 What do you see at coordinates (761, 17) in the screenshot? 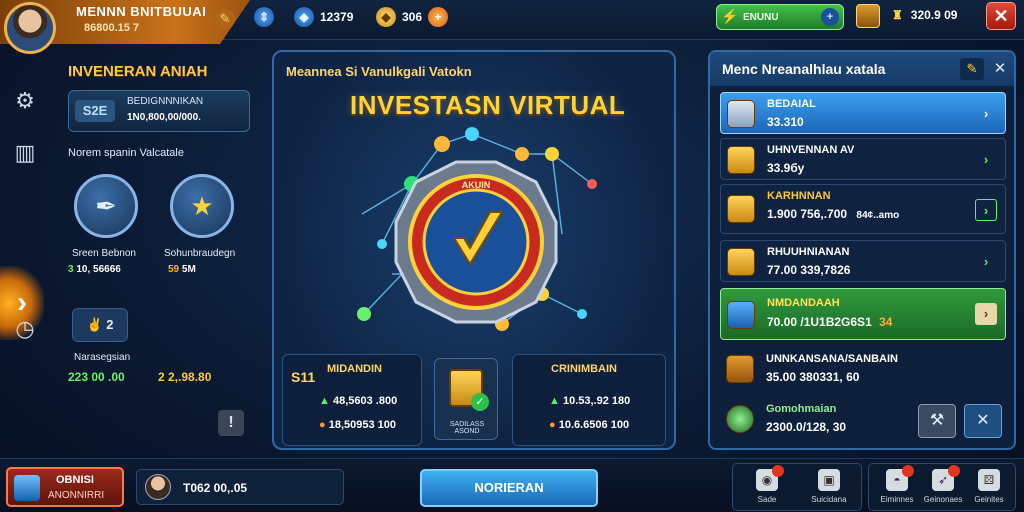
I see `boost-label: ENUNU` at bounding box center [761, 17].